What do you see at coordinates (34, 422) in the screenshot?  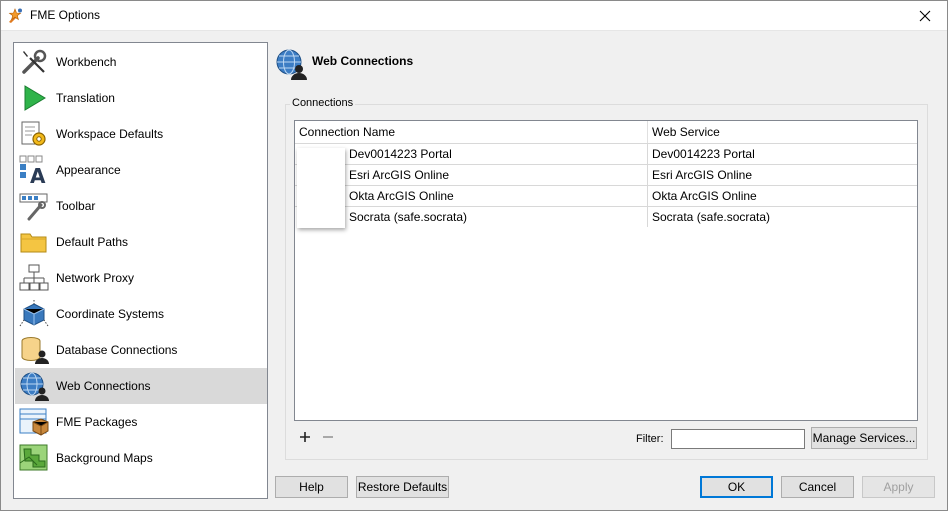 I see `package-icon` at bounding box center [34, 422].